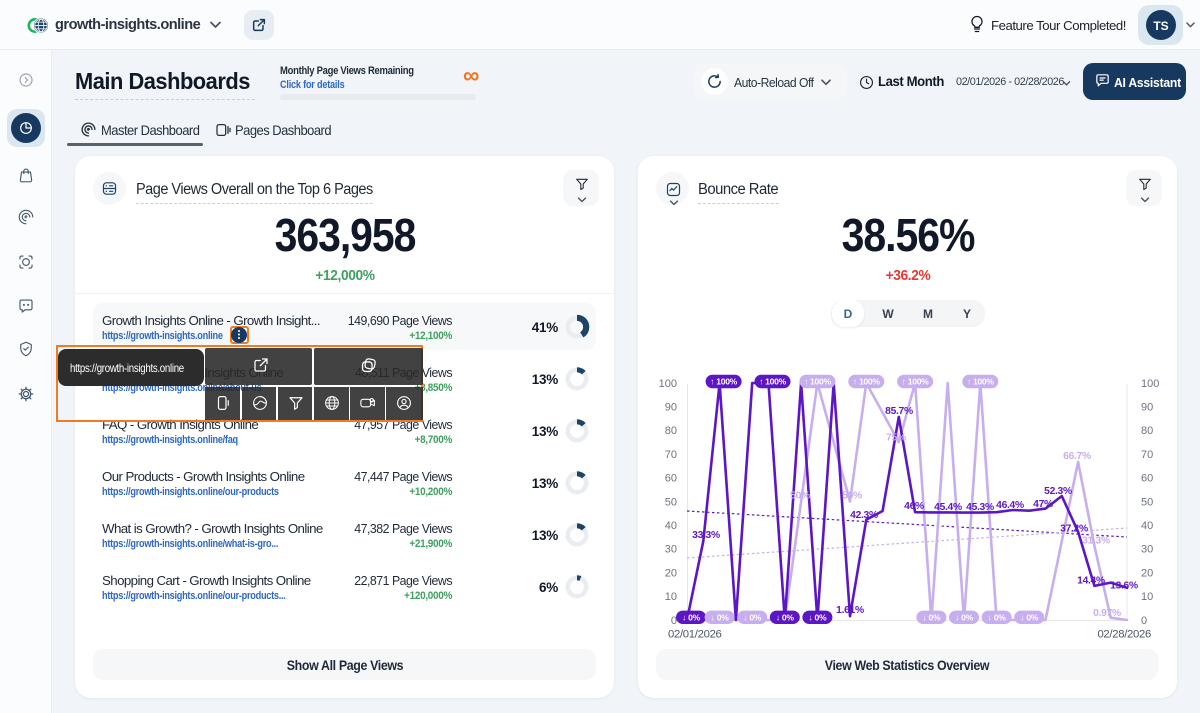  Describe the element at coordinates (1124, 635) in the screenshot. I see `svg-text: 02/28/2026` at that location.